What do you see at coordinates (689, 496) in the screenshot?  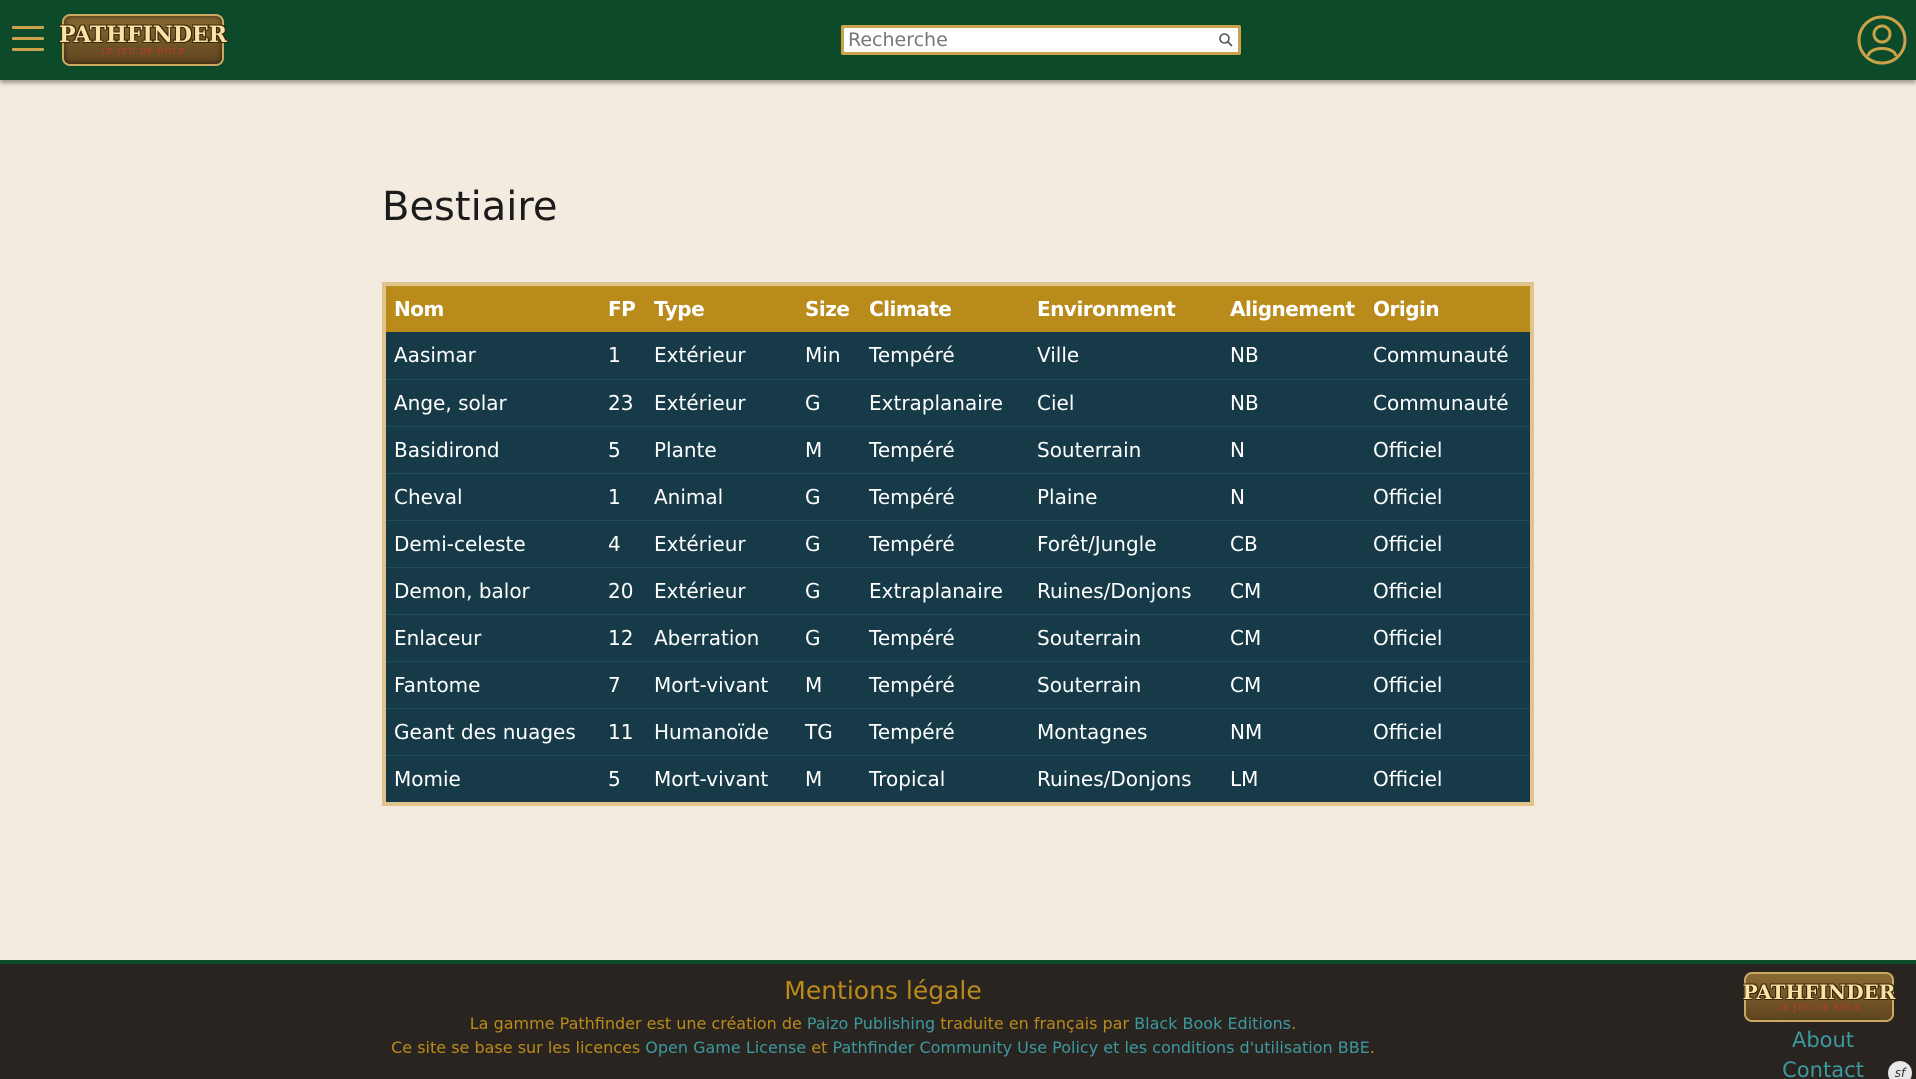 I see `cell-type: Animal` at bounding box center [689, 496].